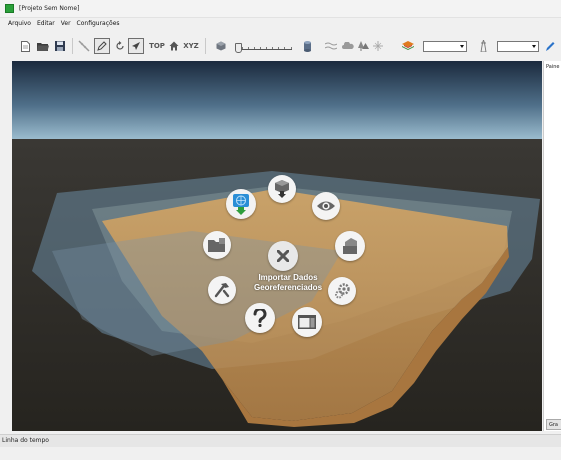 Image resolution: width=561 pixels, height=460 pixels. I want to click on blue-pen-icon, so click(550, 46).